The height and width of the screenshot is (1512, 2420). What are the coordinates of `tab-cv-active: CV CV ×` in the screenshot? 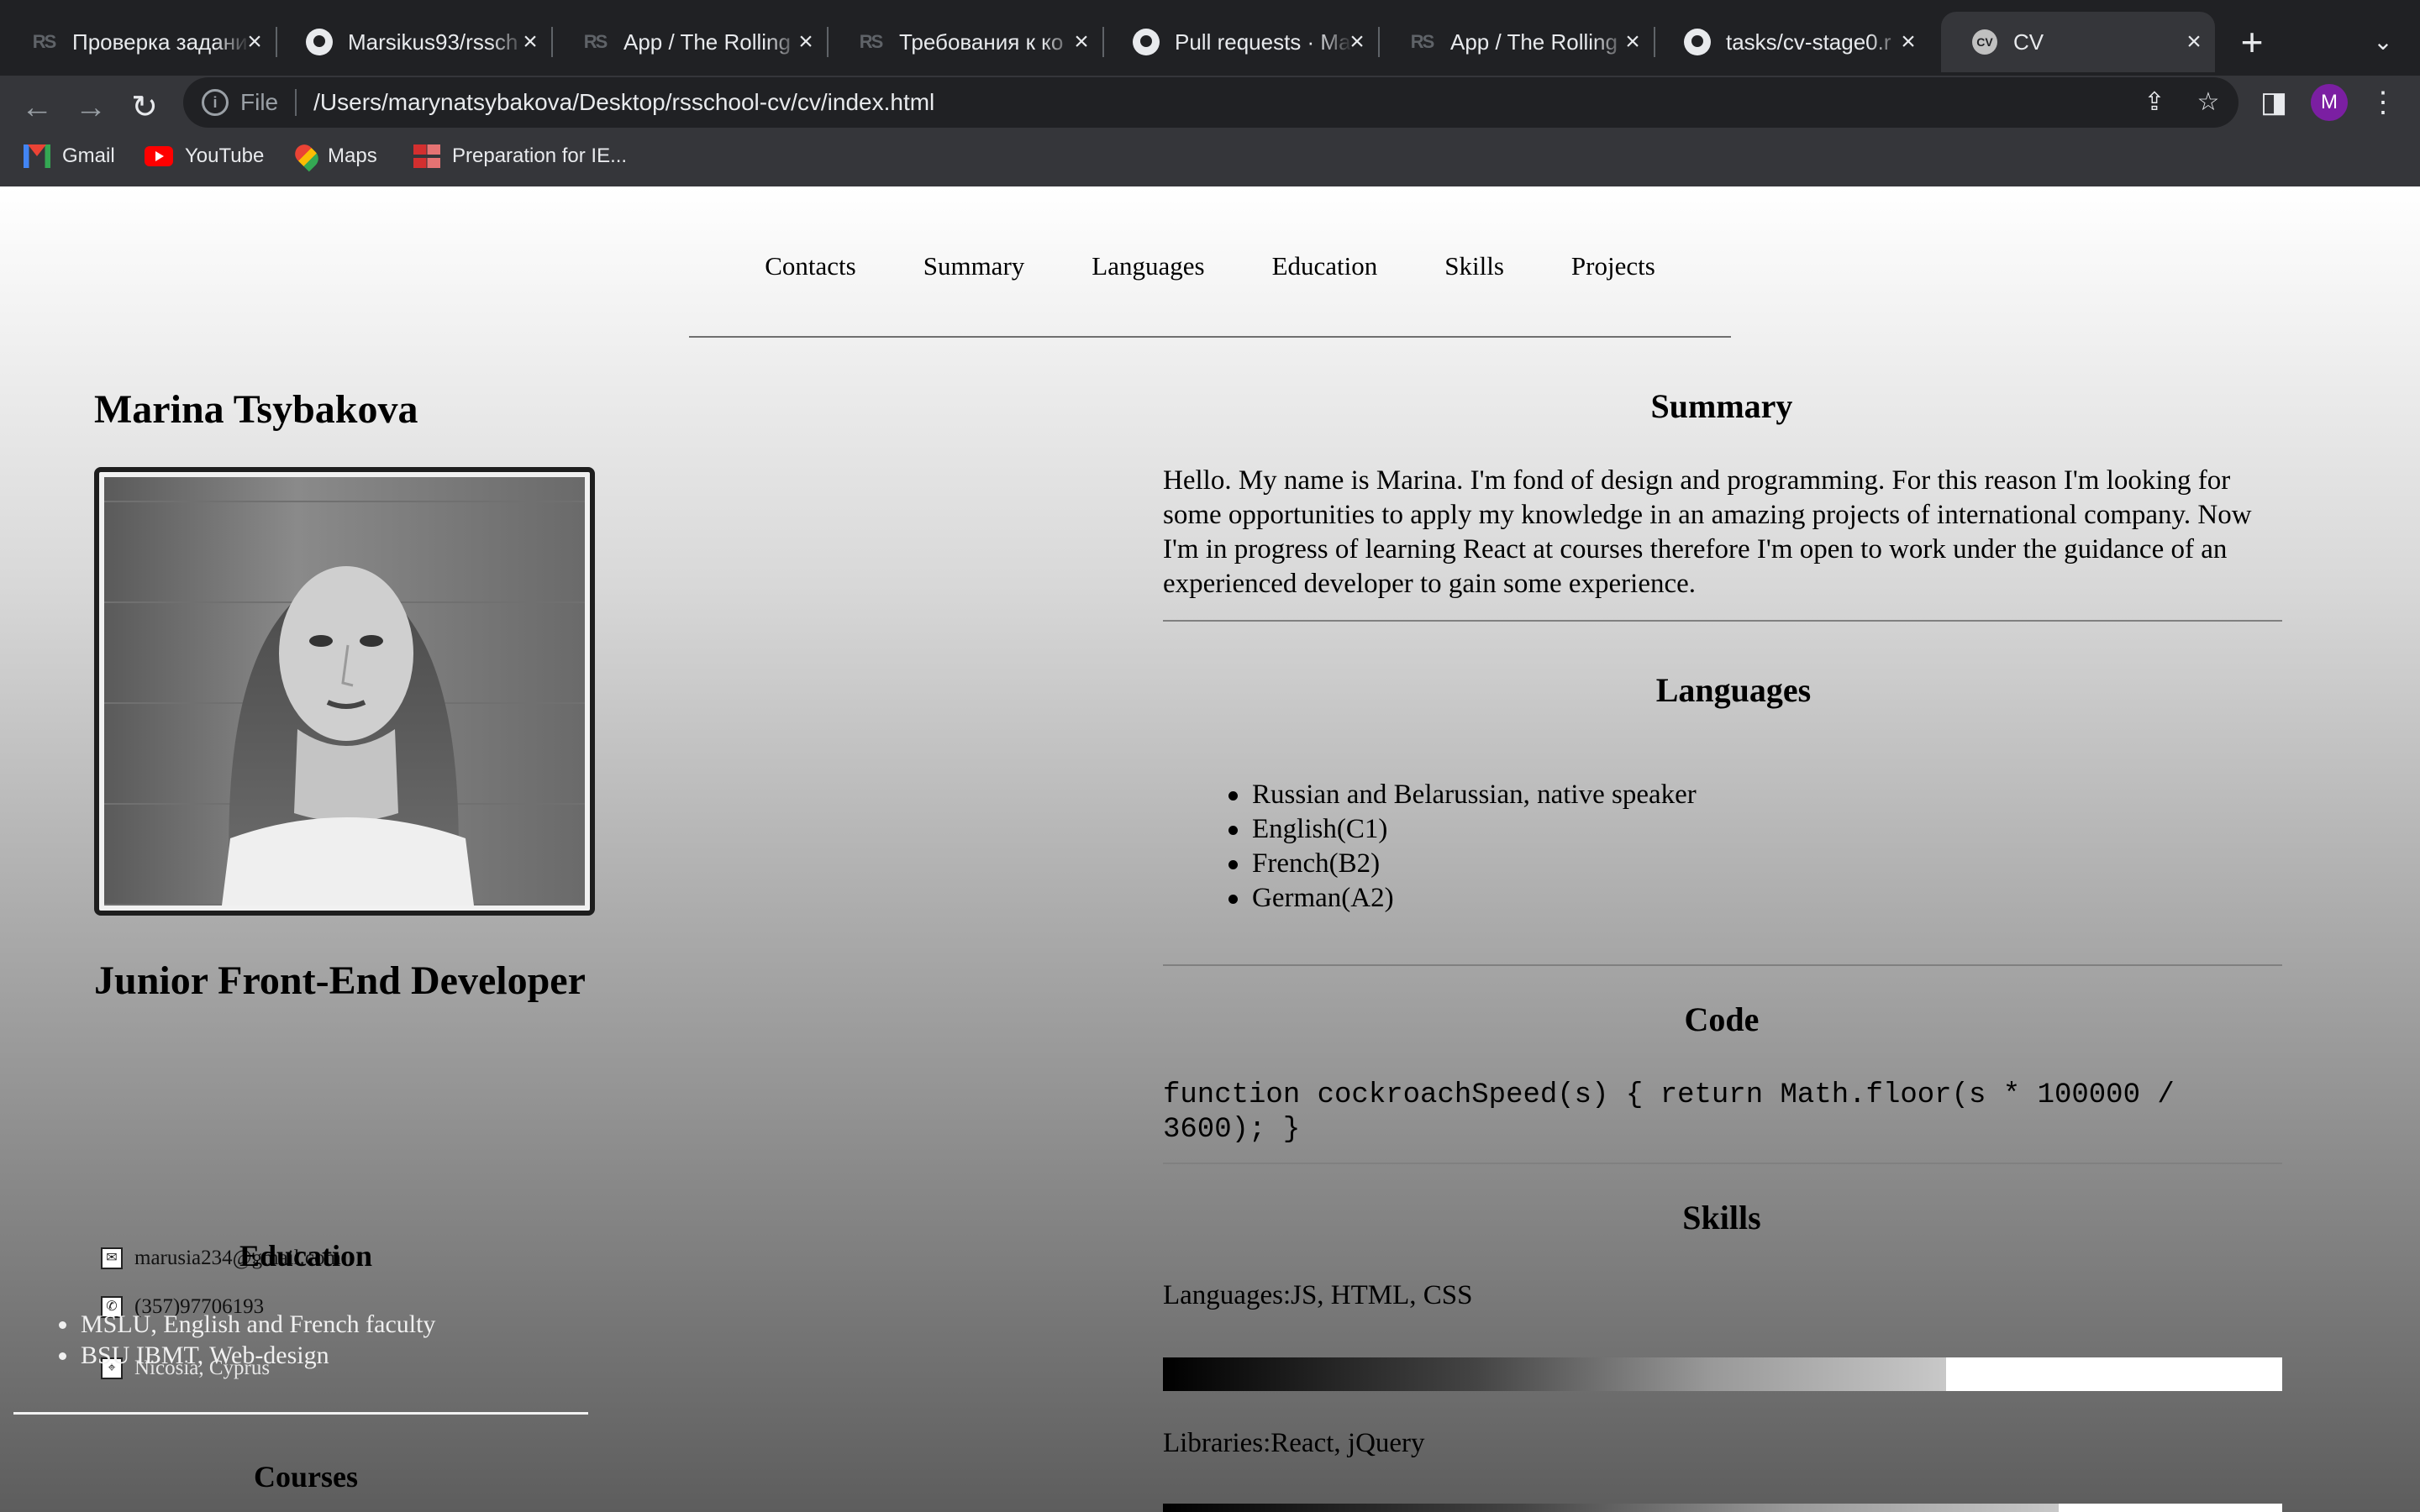 It's located at (2078, 42).